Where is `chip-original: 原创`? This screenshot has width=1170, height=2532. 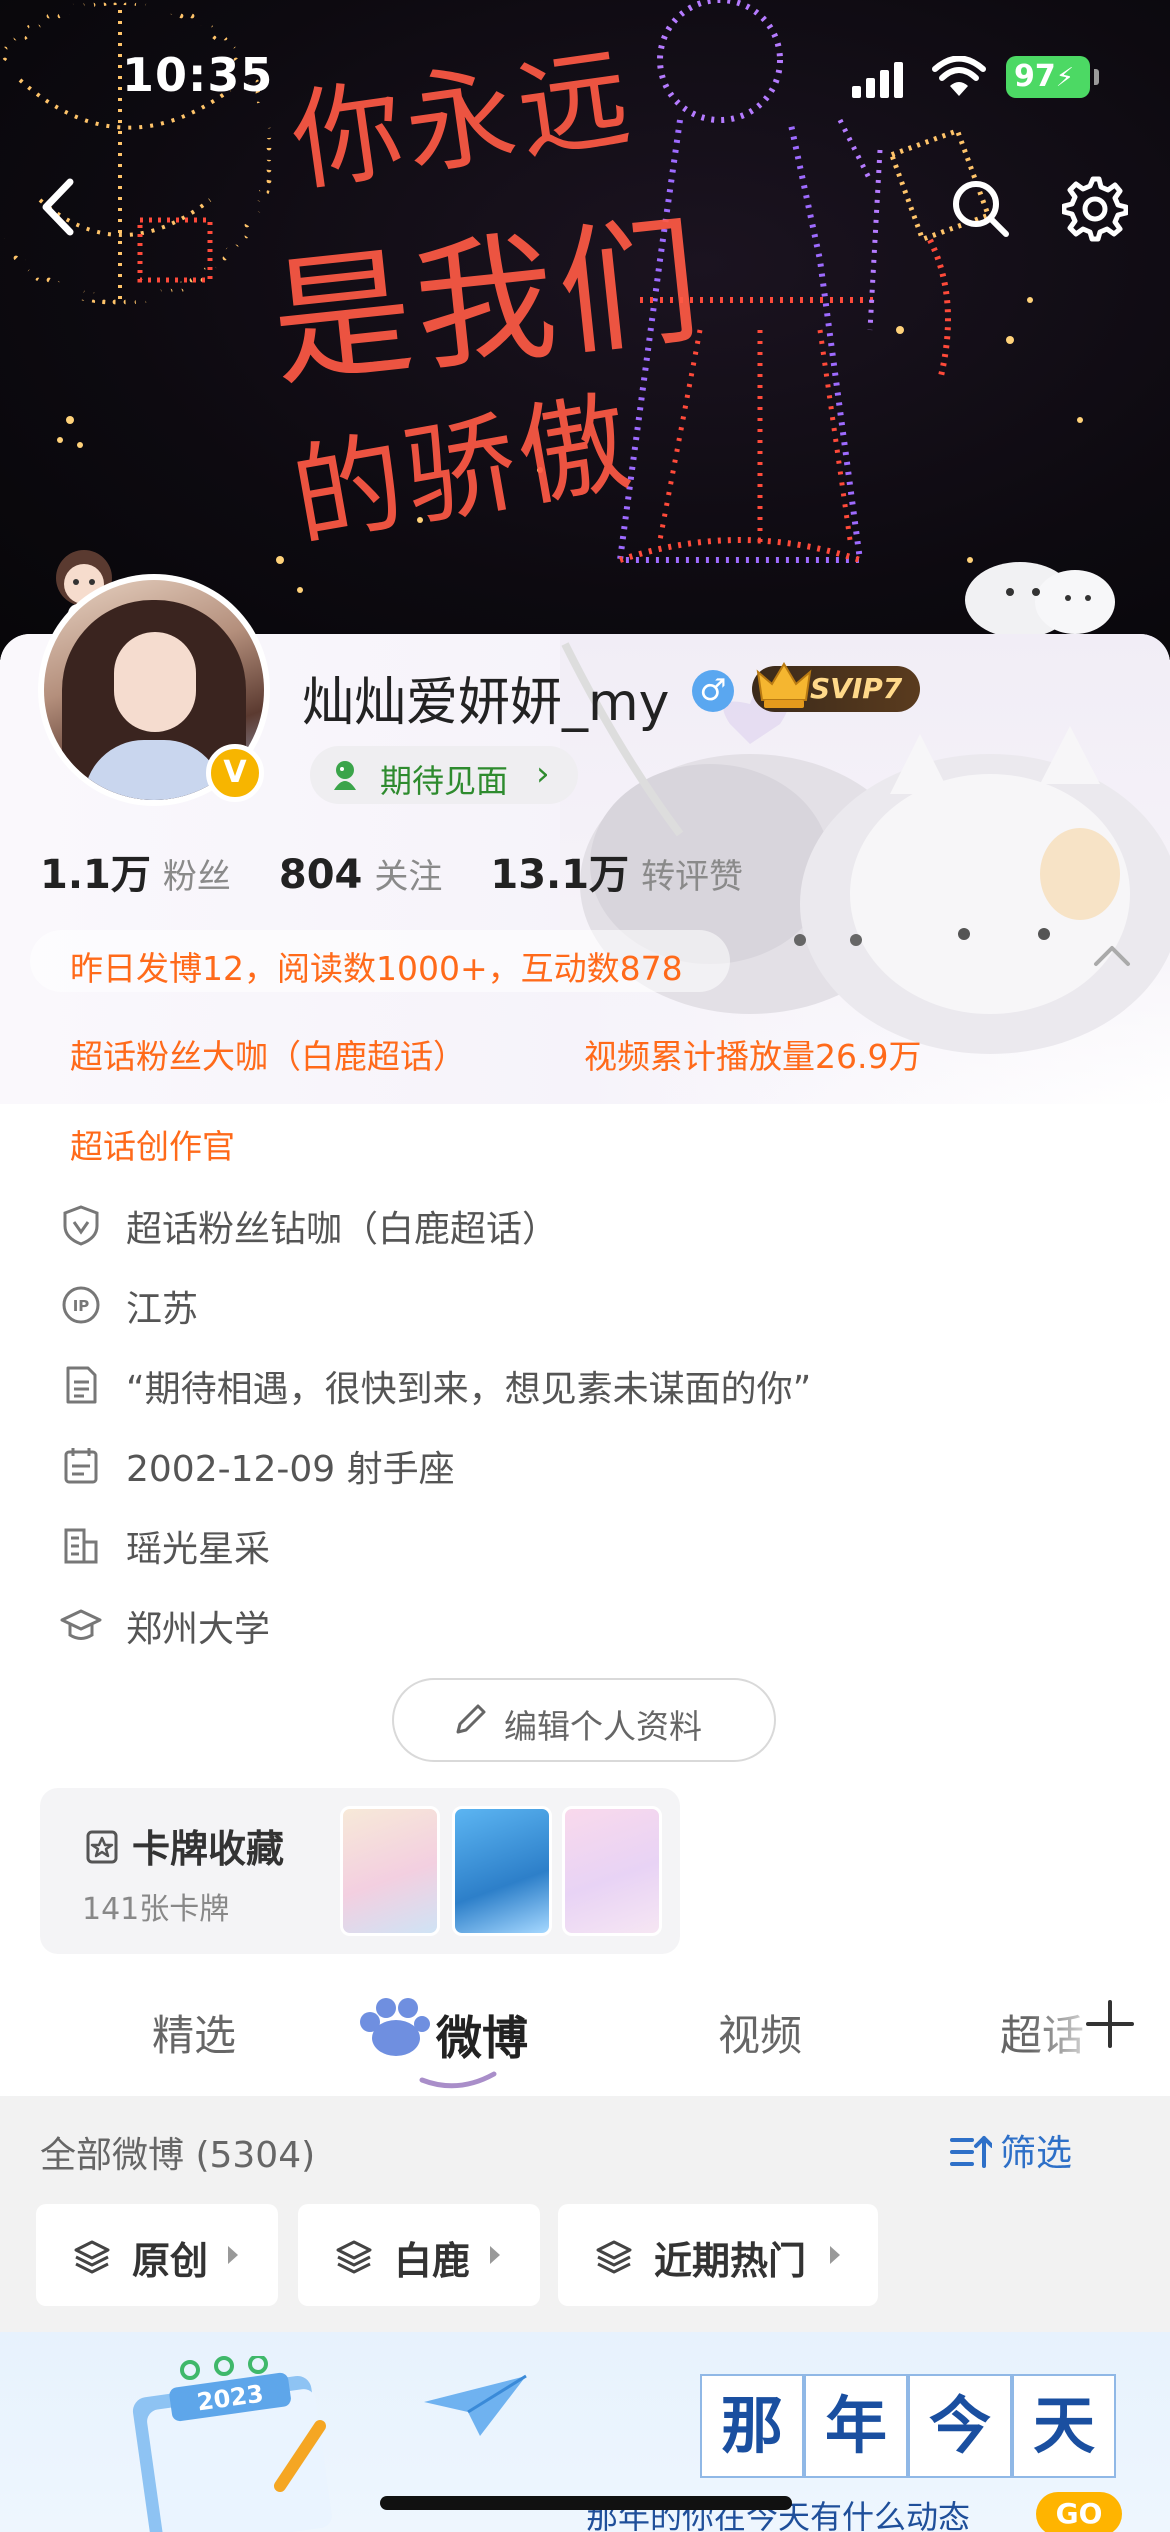
chip-original: 原创 is located at coordinates (157, 2255).